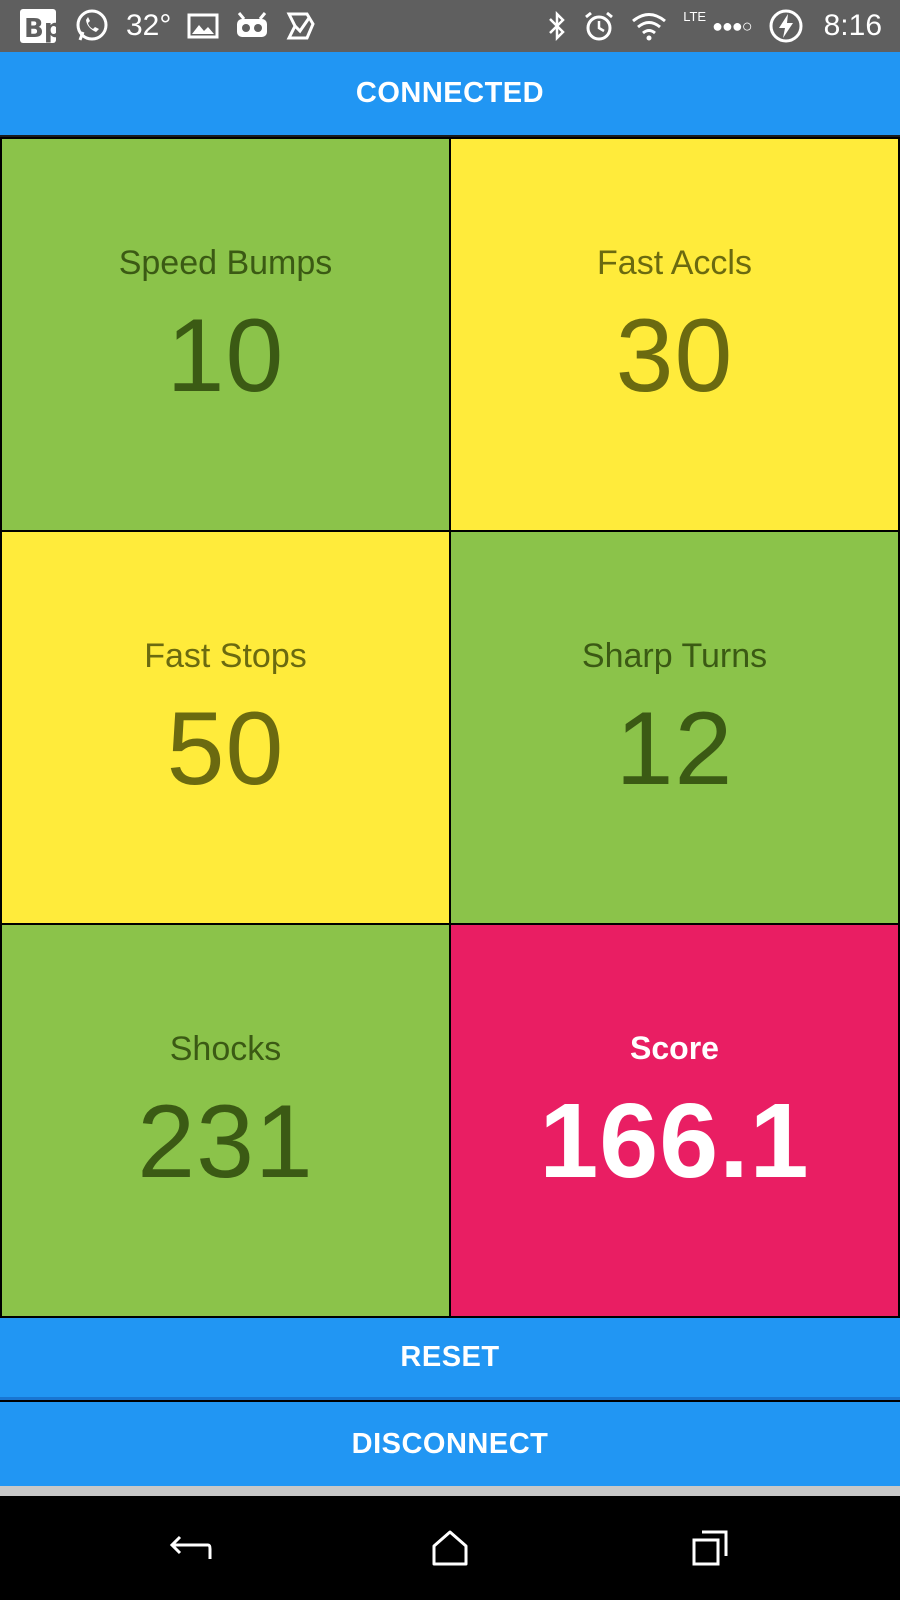  Describe the element at coordinates (149, 25) in the screenshot. I see `temperature-text: 32°` at that location.